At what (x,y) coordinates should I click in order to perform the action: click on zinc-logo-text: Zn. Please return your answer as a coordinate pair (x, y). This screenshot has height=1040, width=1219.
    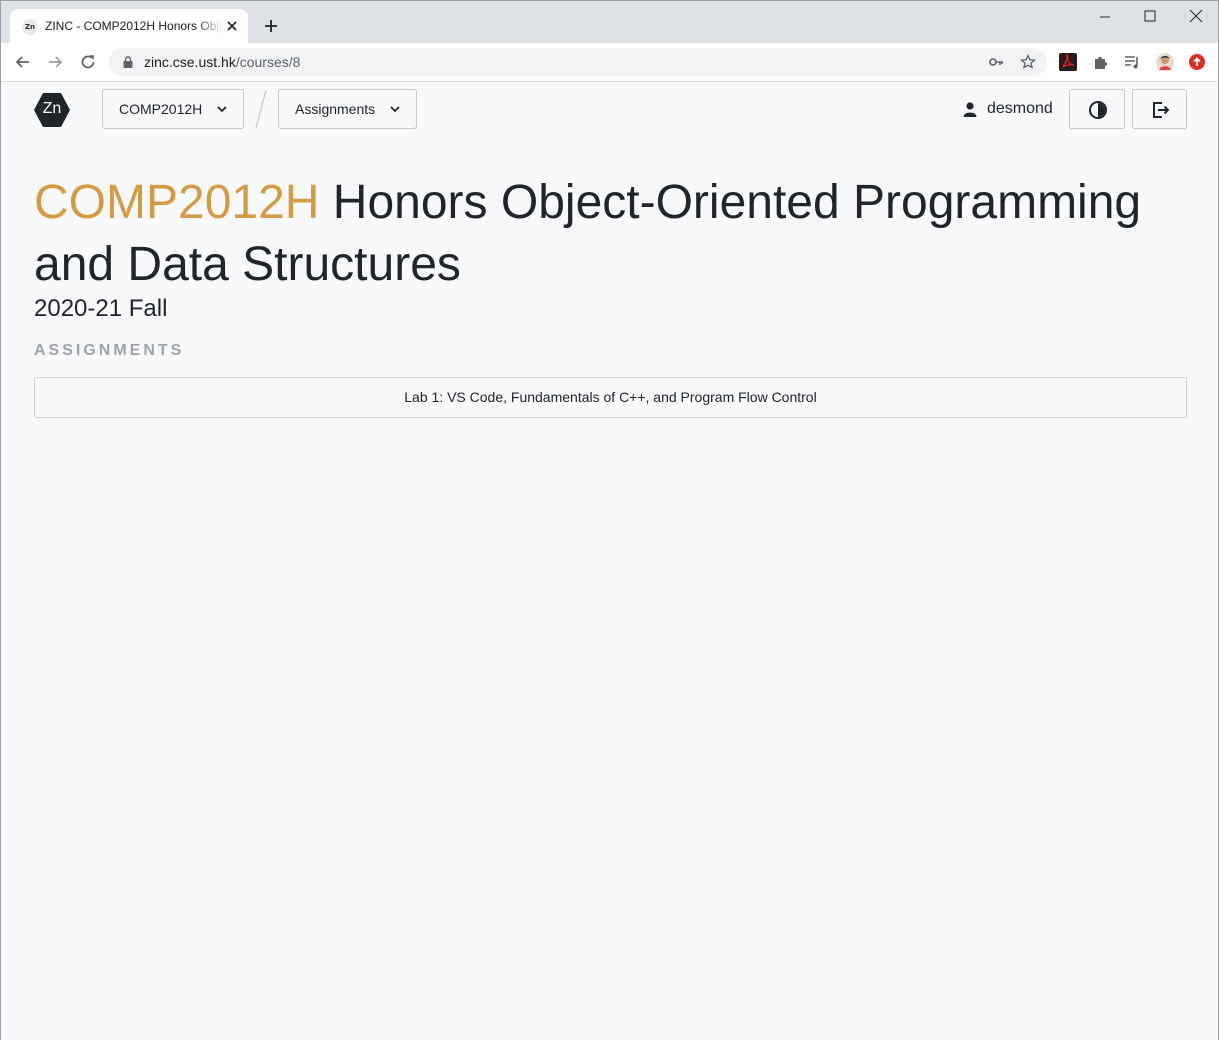
    Looking at the image, I should click on (52, 108).